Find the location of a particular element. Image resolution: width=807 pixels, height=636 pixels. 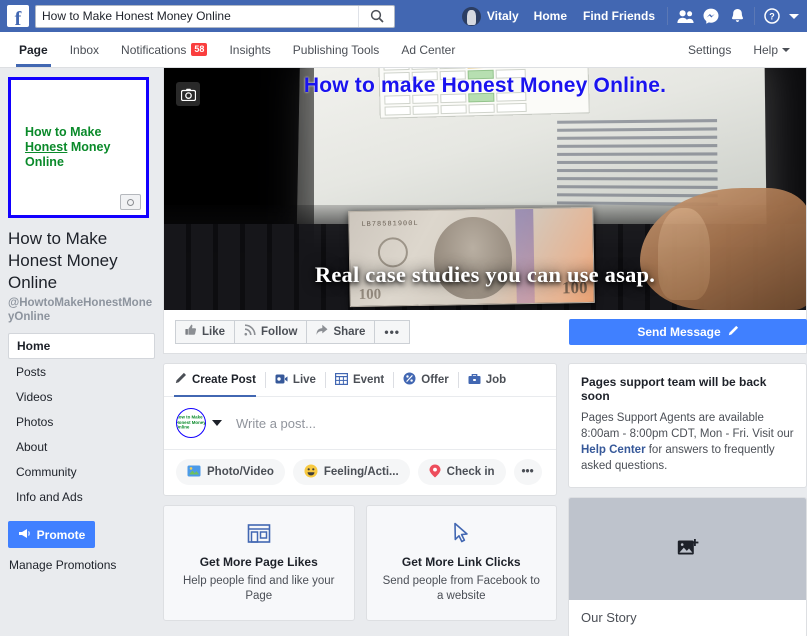

notifications-bell-icon is located at coordinates (737, 16).